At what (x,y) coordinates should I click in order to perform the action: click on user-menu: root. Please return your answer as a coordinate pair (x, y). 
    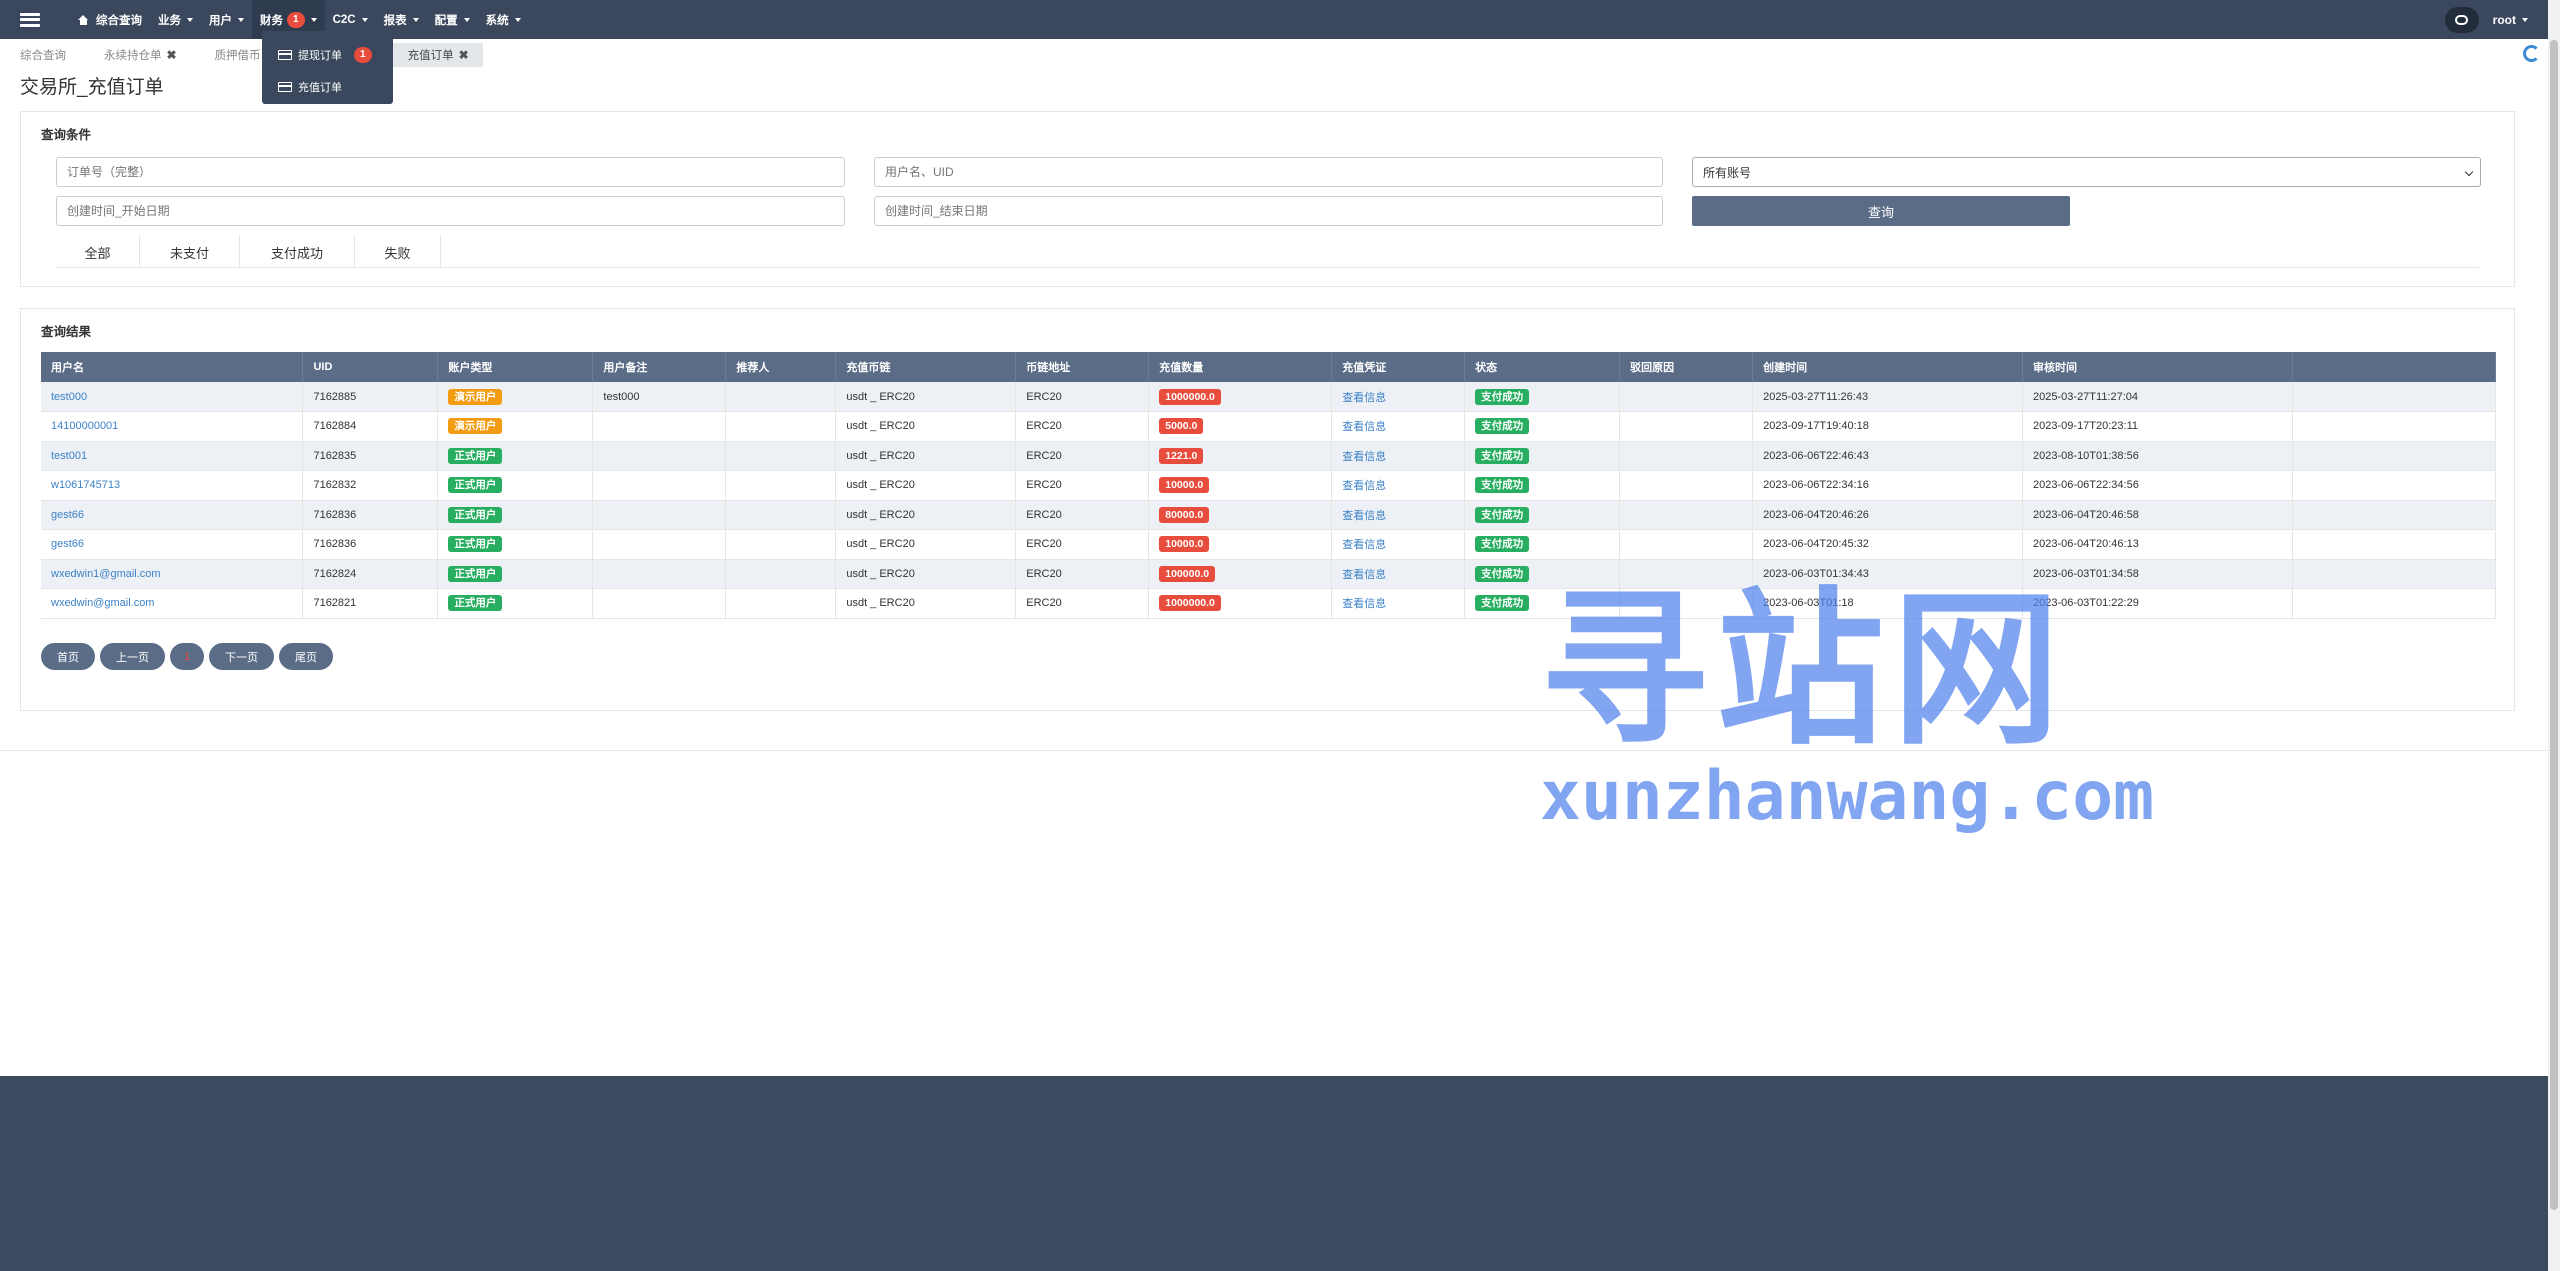
    Looking at the image, I should click on (2510, 20).